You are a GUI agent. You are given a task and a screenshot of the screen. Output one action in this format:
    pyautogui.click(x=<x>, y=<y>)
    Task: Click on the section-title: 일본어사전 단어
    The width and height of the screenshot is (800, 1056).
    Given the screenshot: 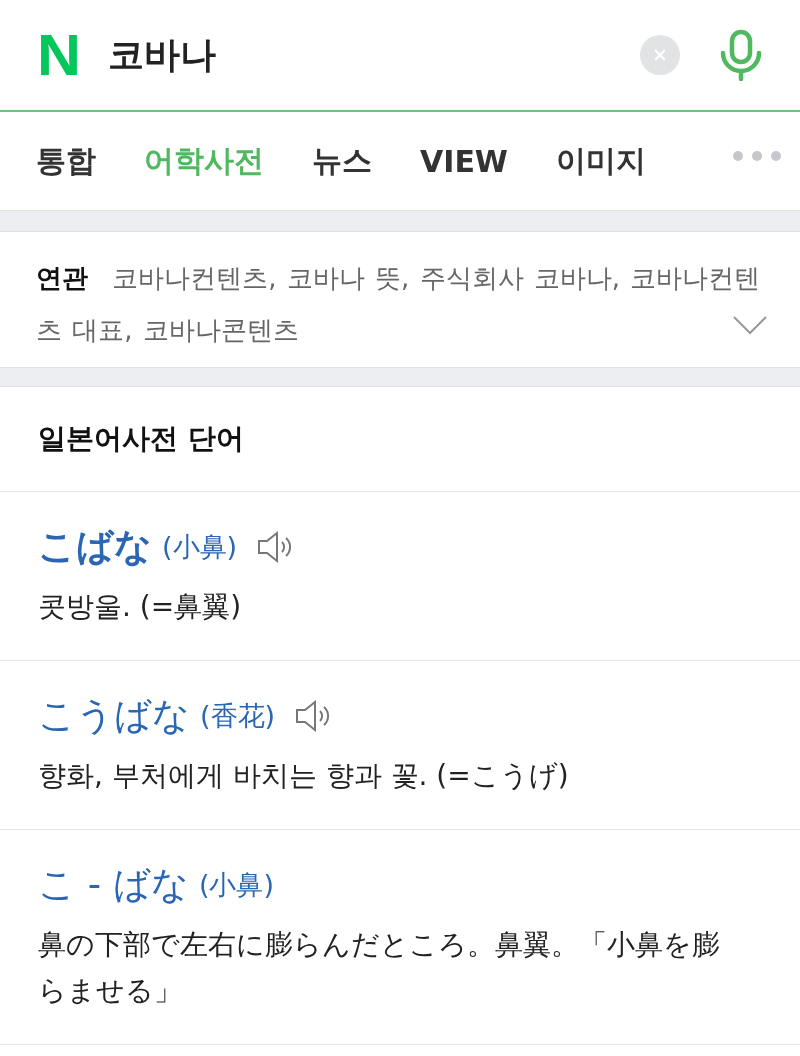 What is the action you would take?
    pyautogui.click(x=400, y=439)
    